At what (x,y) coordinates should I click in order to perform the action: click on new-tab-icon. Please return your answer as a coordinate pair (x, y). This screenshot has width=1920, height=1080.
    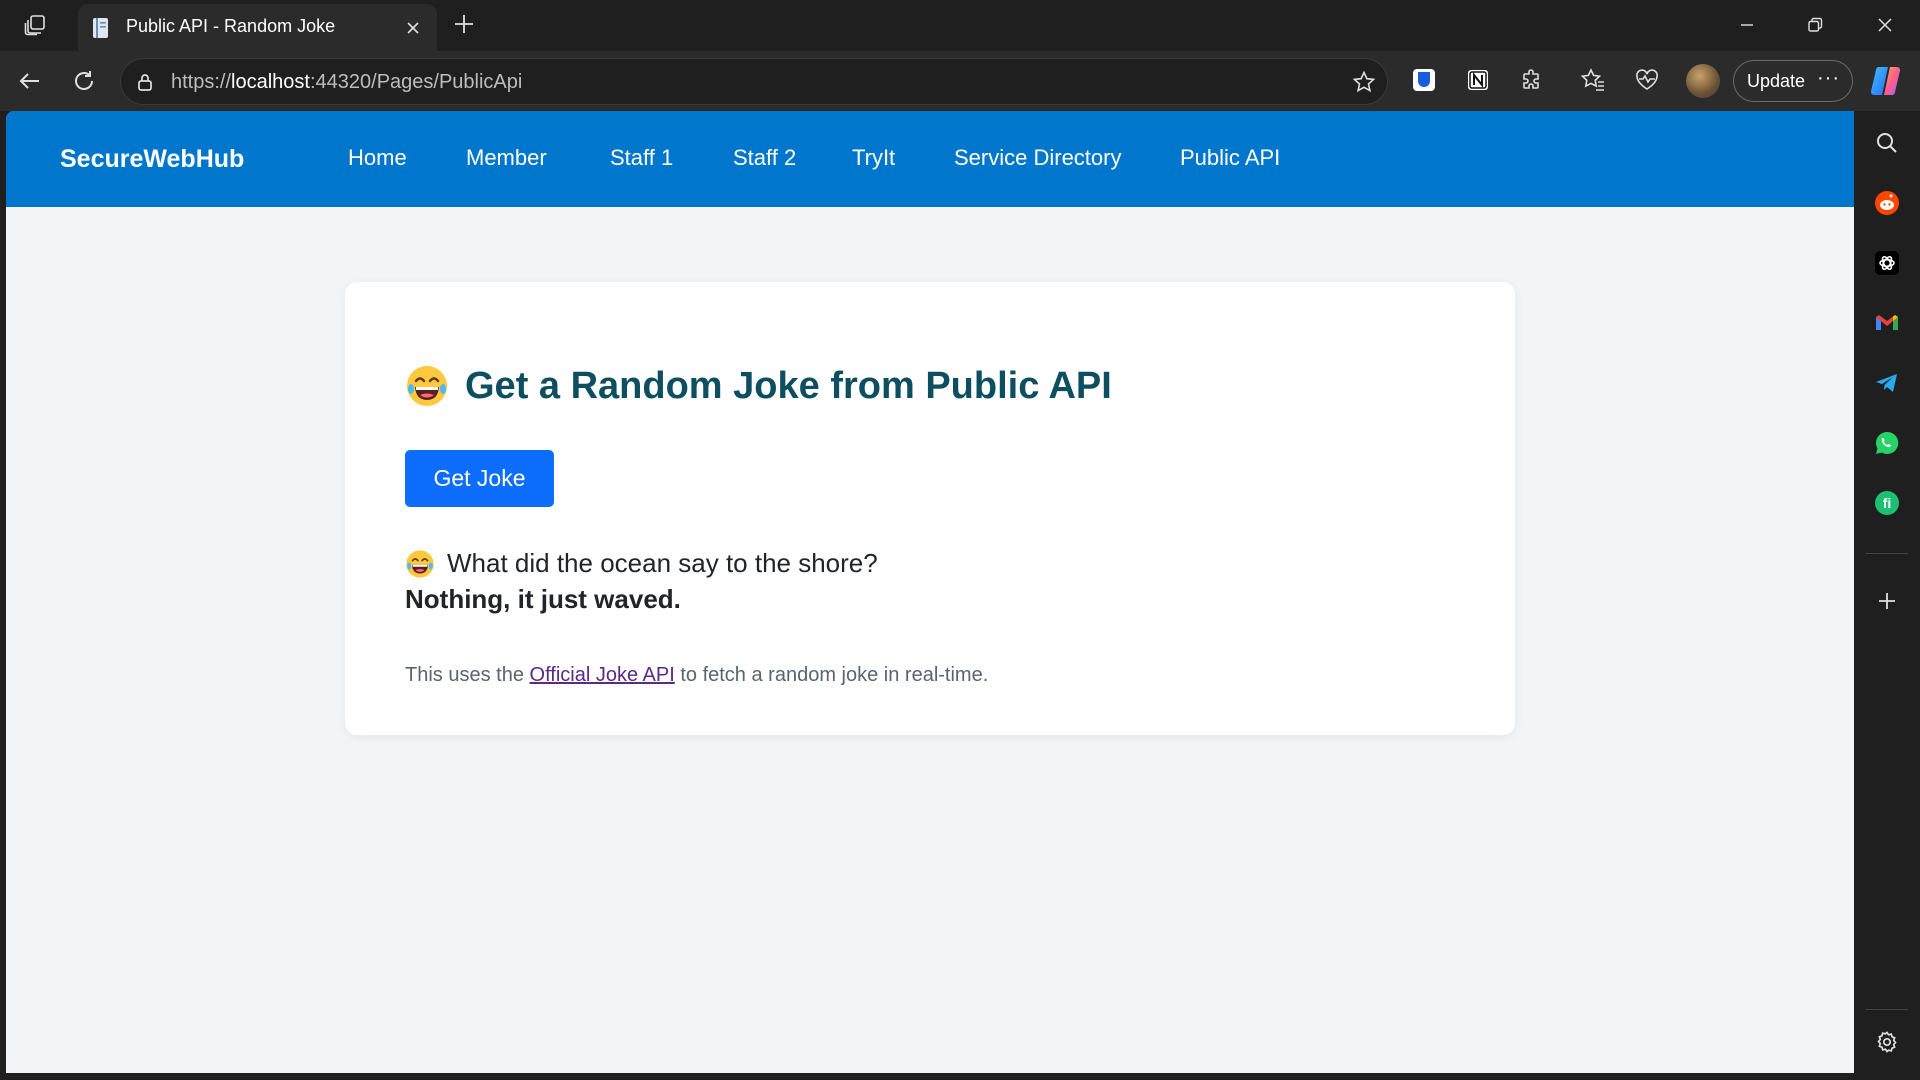
    Looking at the image, I should click on (464, 24).